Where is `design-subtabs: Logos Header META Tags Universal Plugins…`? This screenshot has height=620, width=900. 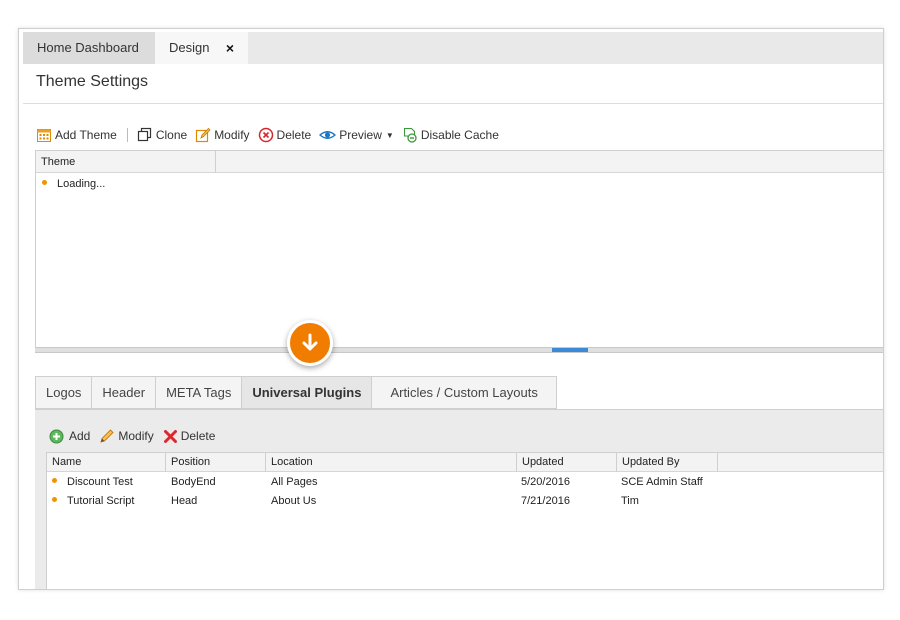
design-subtabs: Logos Header META Tags Universal Plugins… is located at coordinates (296, 392).